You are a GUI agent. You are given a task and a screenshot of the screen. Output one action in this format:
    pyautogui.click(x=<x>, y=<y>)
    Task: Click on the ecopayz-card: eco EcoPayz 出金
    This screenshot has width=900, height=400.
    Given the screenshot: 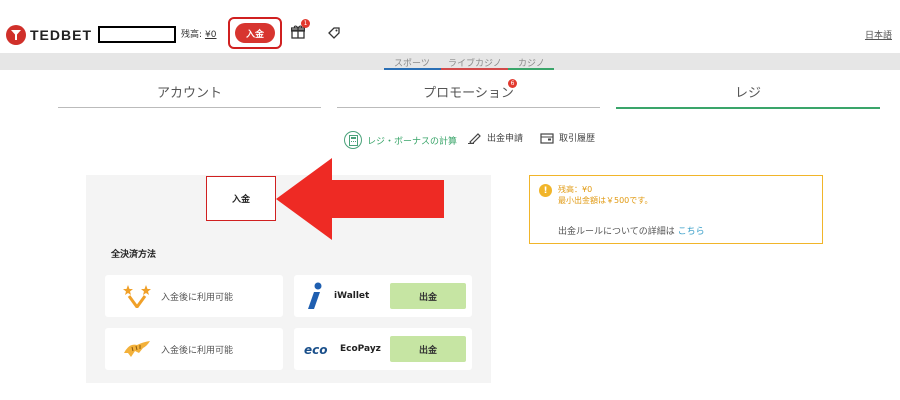 What is the action you would take?
    pyautogui.click(x=383, y=349)
    